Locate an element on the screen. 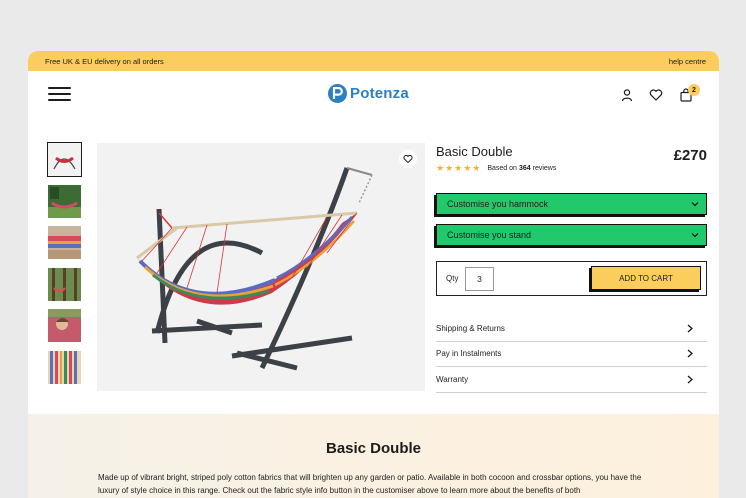 The height and width of the screenshot is (498, 746). accordion-shipping-returns: Shipping & Returns is located at coordinates (571, 329).